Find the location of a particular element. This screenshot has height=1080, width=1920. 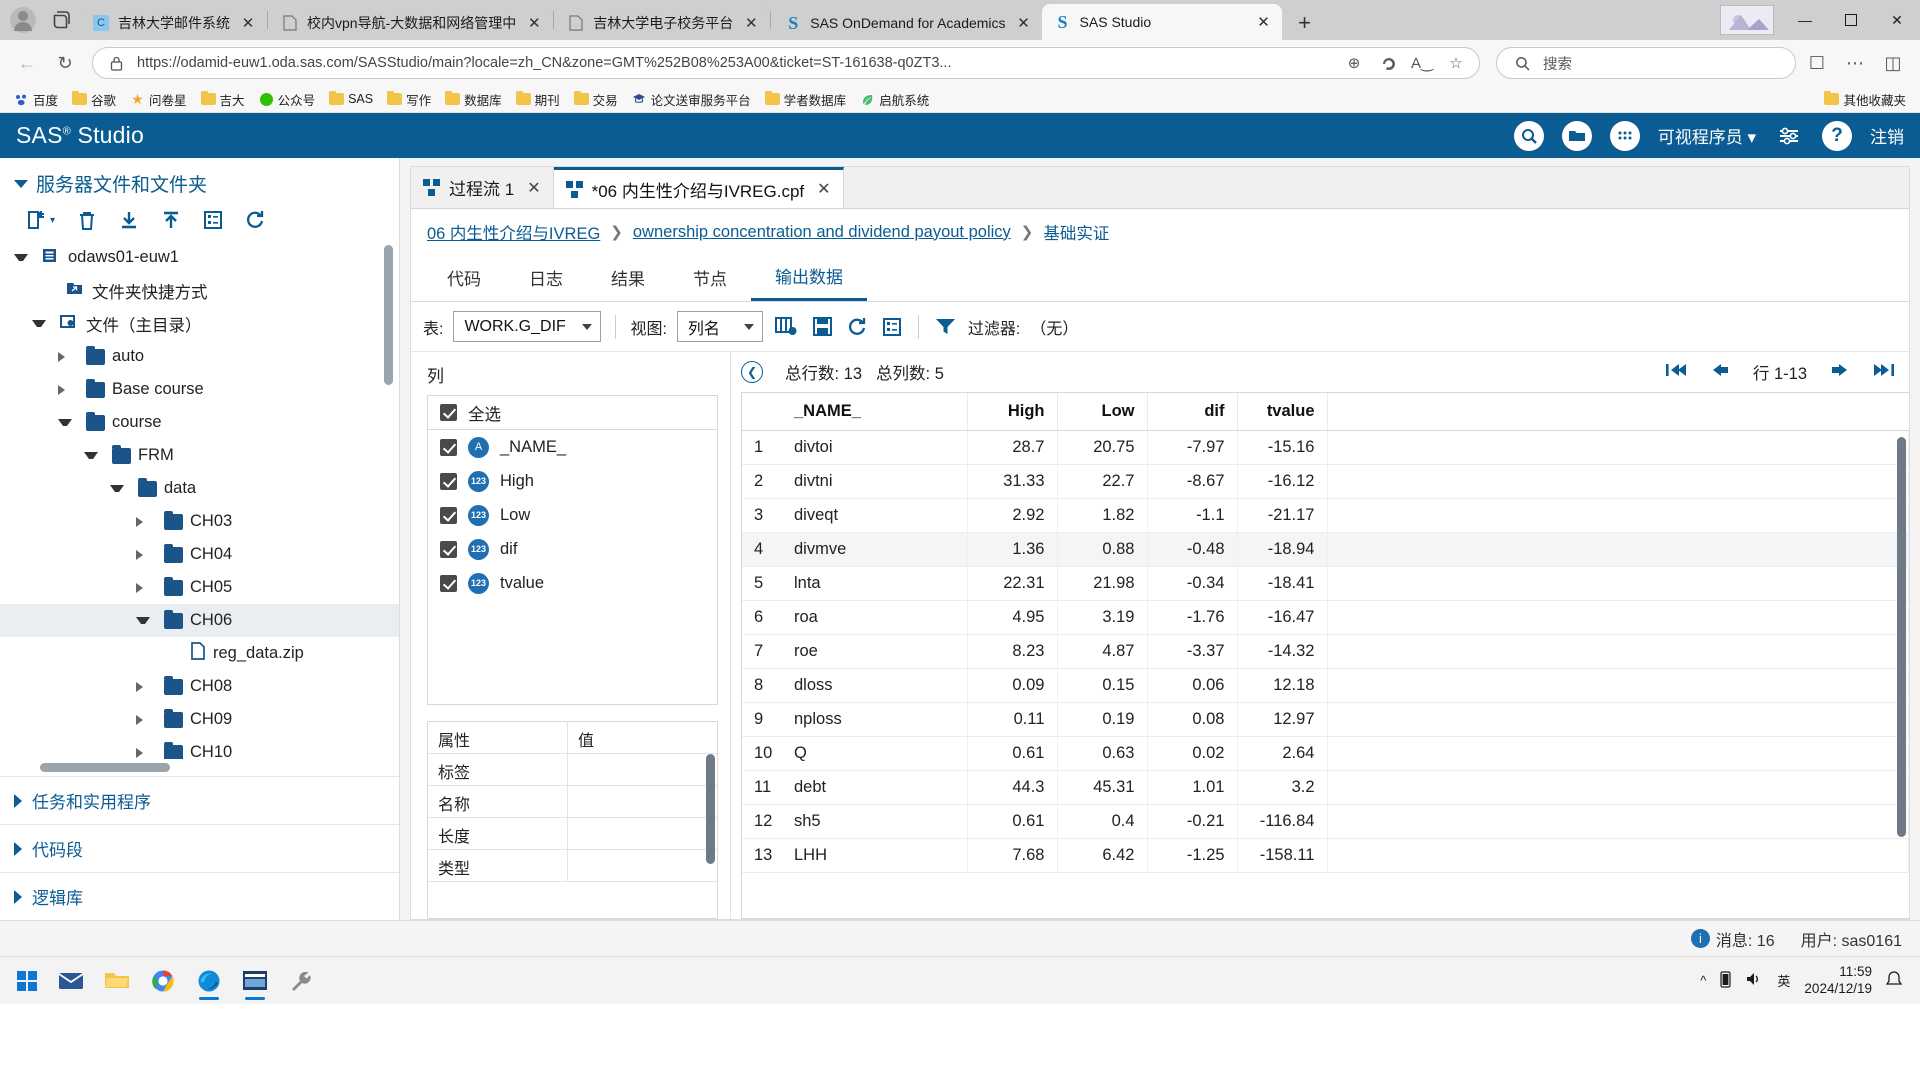

tab-output-data: 输出数据 is located at coordinates (809, 277).